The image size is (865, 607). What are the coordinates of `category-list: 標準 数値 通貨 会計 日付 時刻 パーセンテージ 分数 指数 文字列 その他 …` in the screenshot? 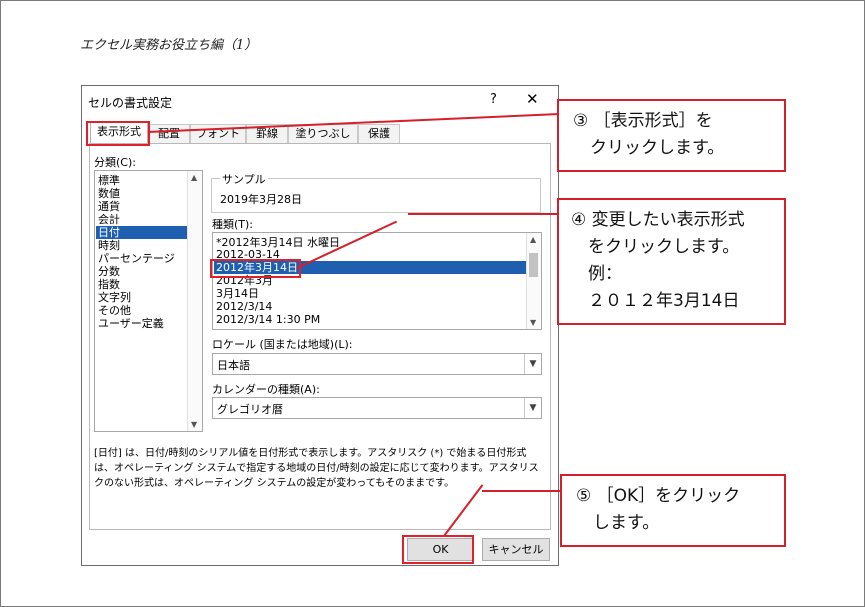 It's located at (148, 301).